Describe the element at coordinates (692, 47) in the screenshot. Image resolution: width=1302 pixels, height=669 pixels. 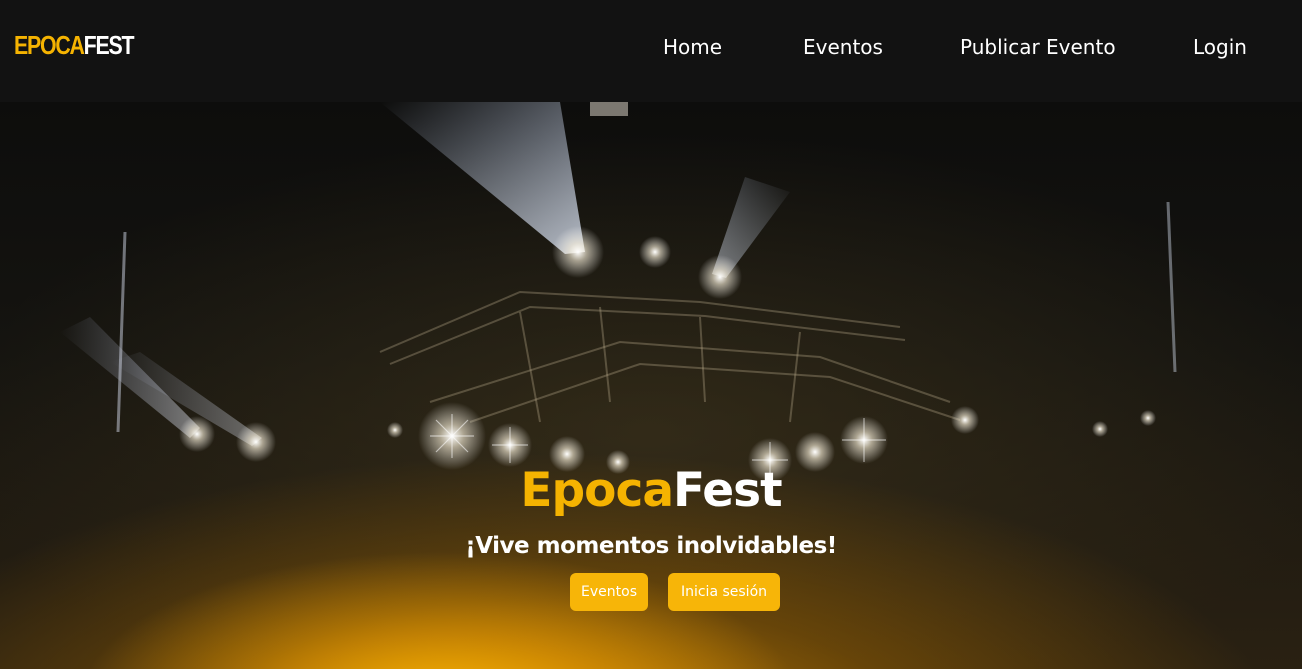
I see `nav-link-home: Home` at that location.